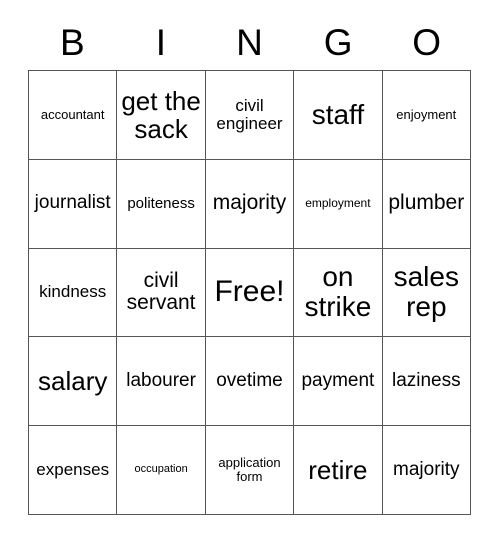 The width and height of the screenshot is (500, 544). I want to click on bingo-cell-label: salary, so click(73, 381).